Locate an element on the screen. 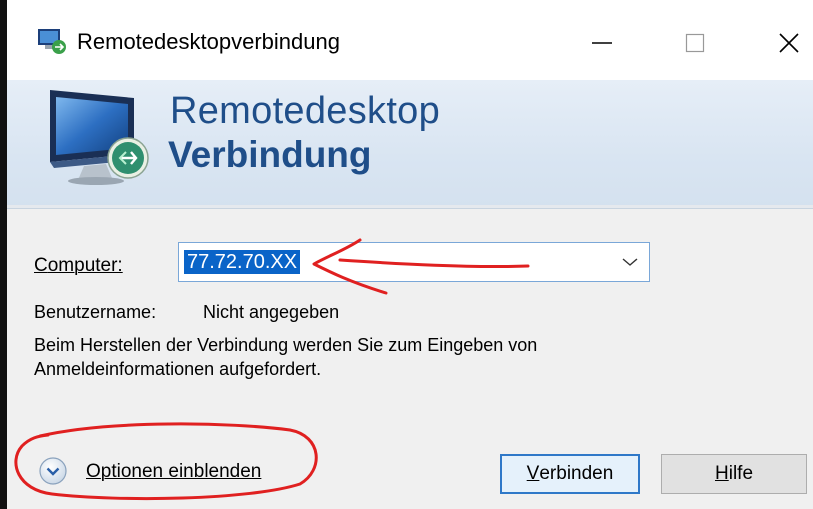 The height and width of the screenshot is (509, 813). remote-desktop-monitor-icon is located at coordinates (99, 137).